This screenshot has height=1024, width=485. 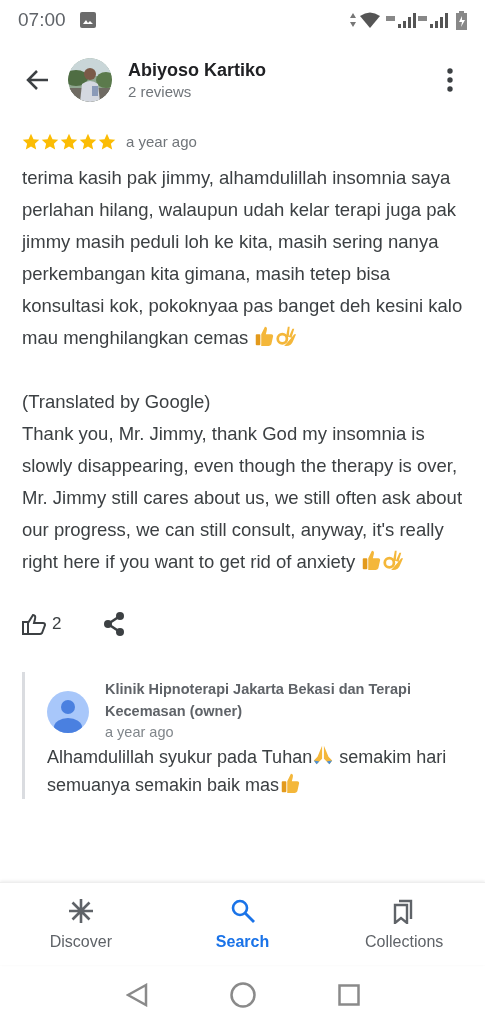 I want to click on share-button, so click(x=114, y=624).